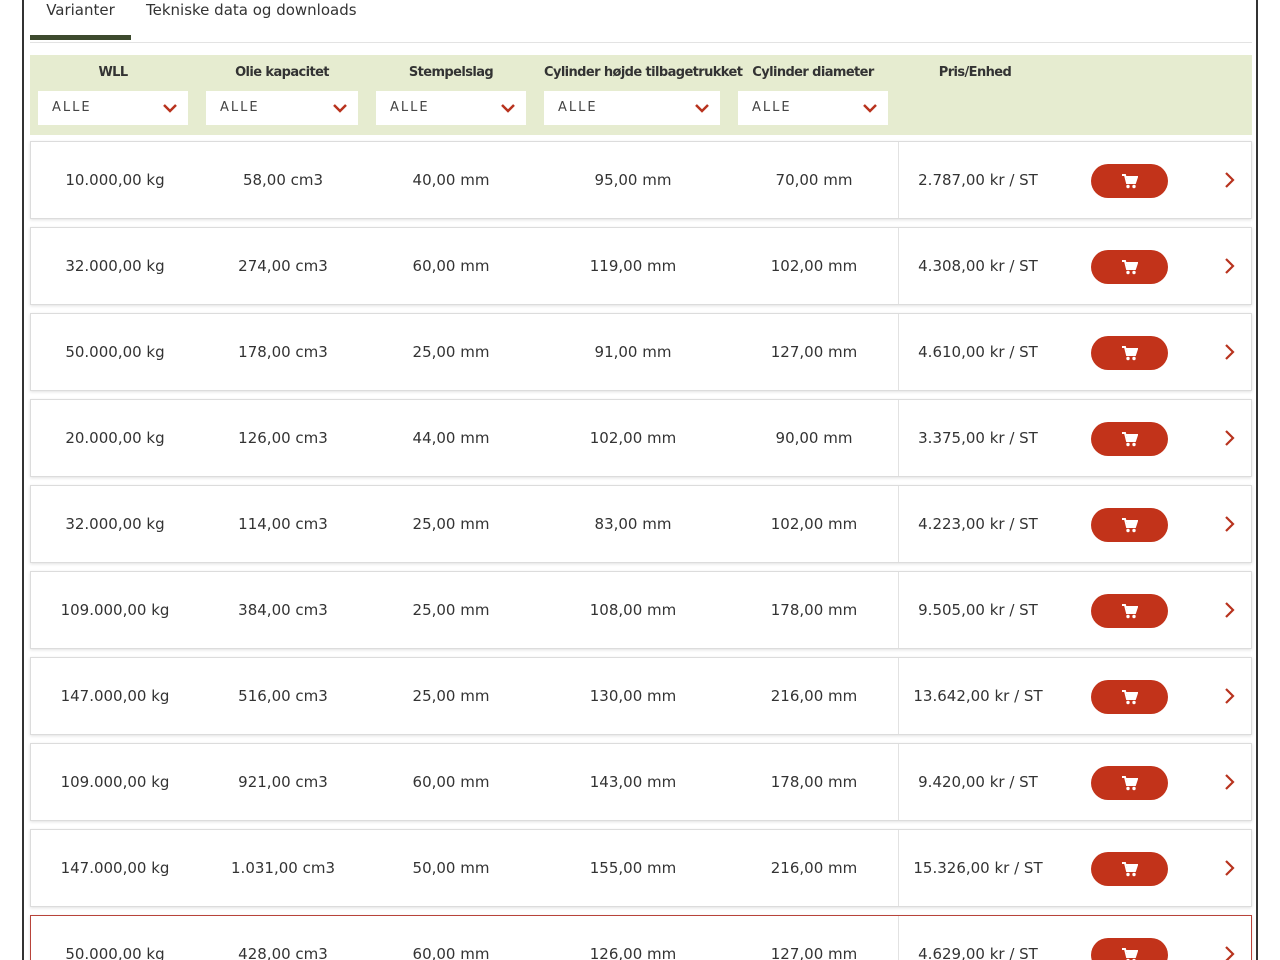  What do you see at coordinates (814, 266) in the screenshot?
I see `cylinder-diameter-cell: 102,00 mm` at bounding box center [814, 266].